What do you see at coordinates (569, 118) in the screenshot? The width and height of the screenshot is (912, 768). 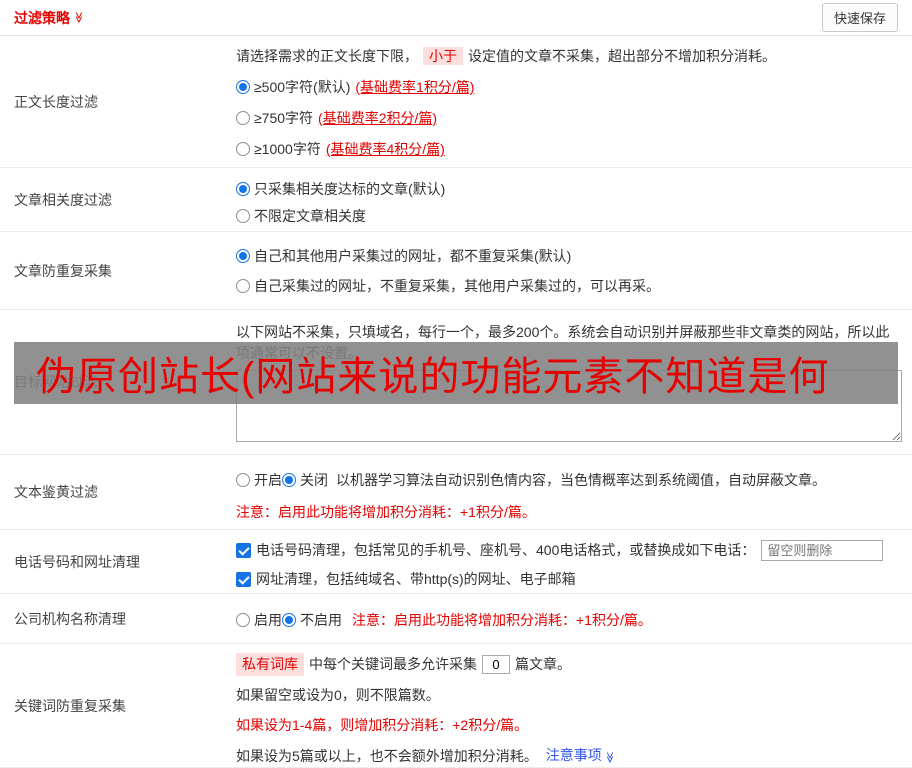 I see `length-option-750: ≥750字符 (基础费率2积分/篇)` at bounding box center [569, 118].